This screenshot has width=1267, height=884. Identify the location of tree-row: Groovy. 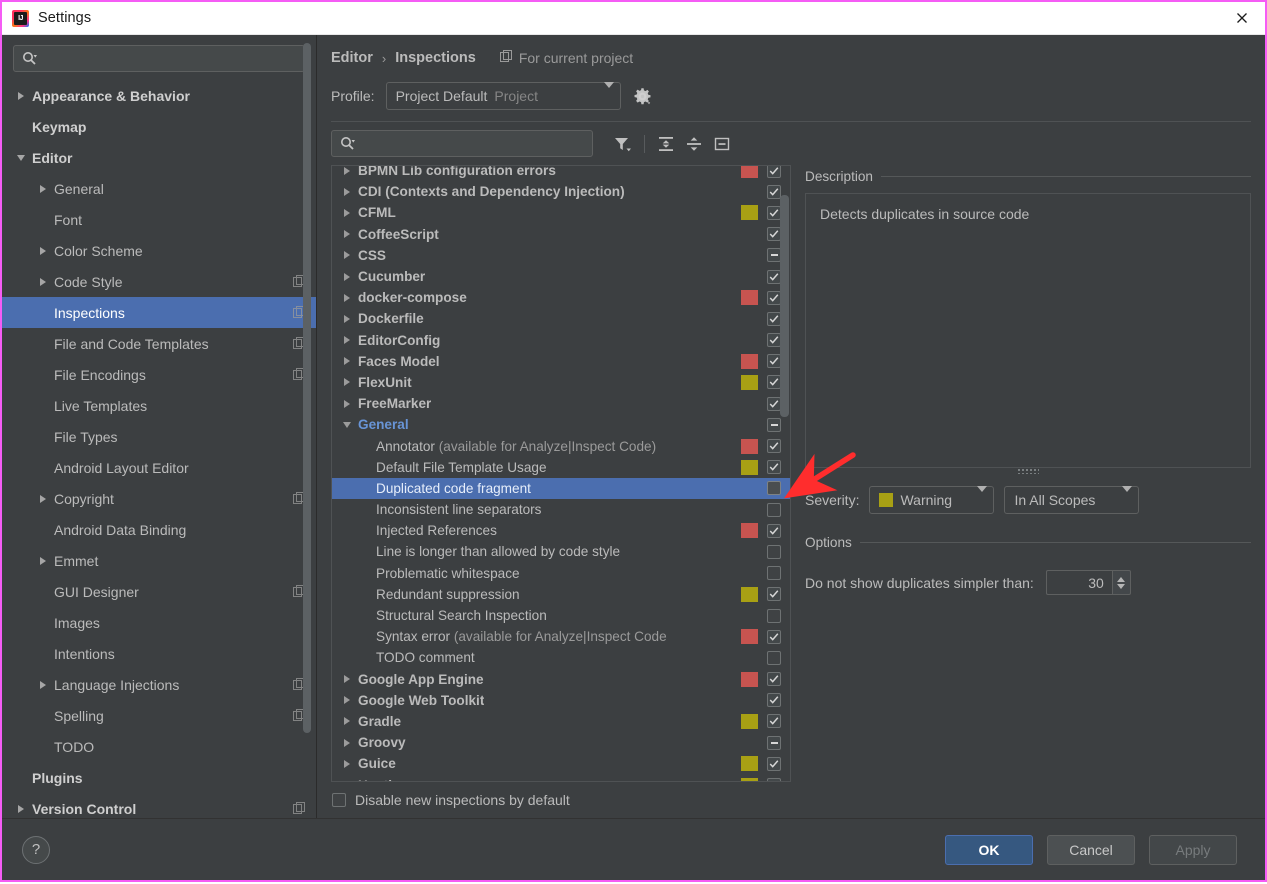
(561, 742).